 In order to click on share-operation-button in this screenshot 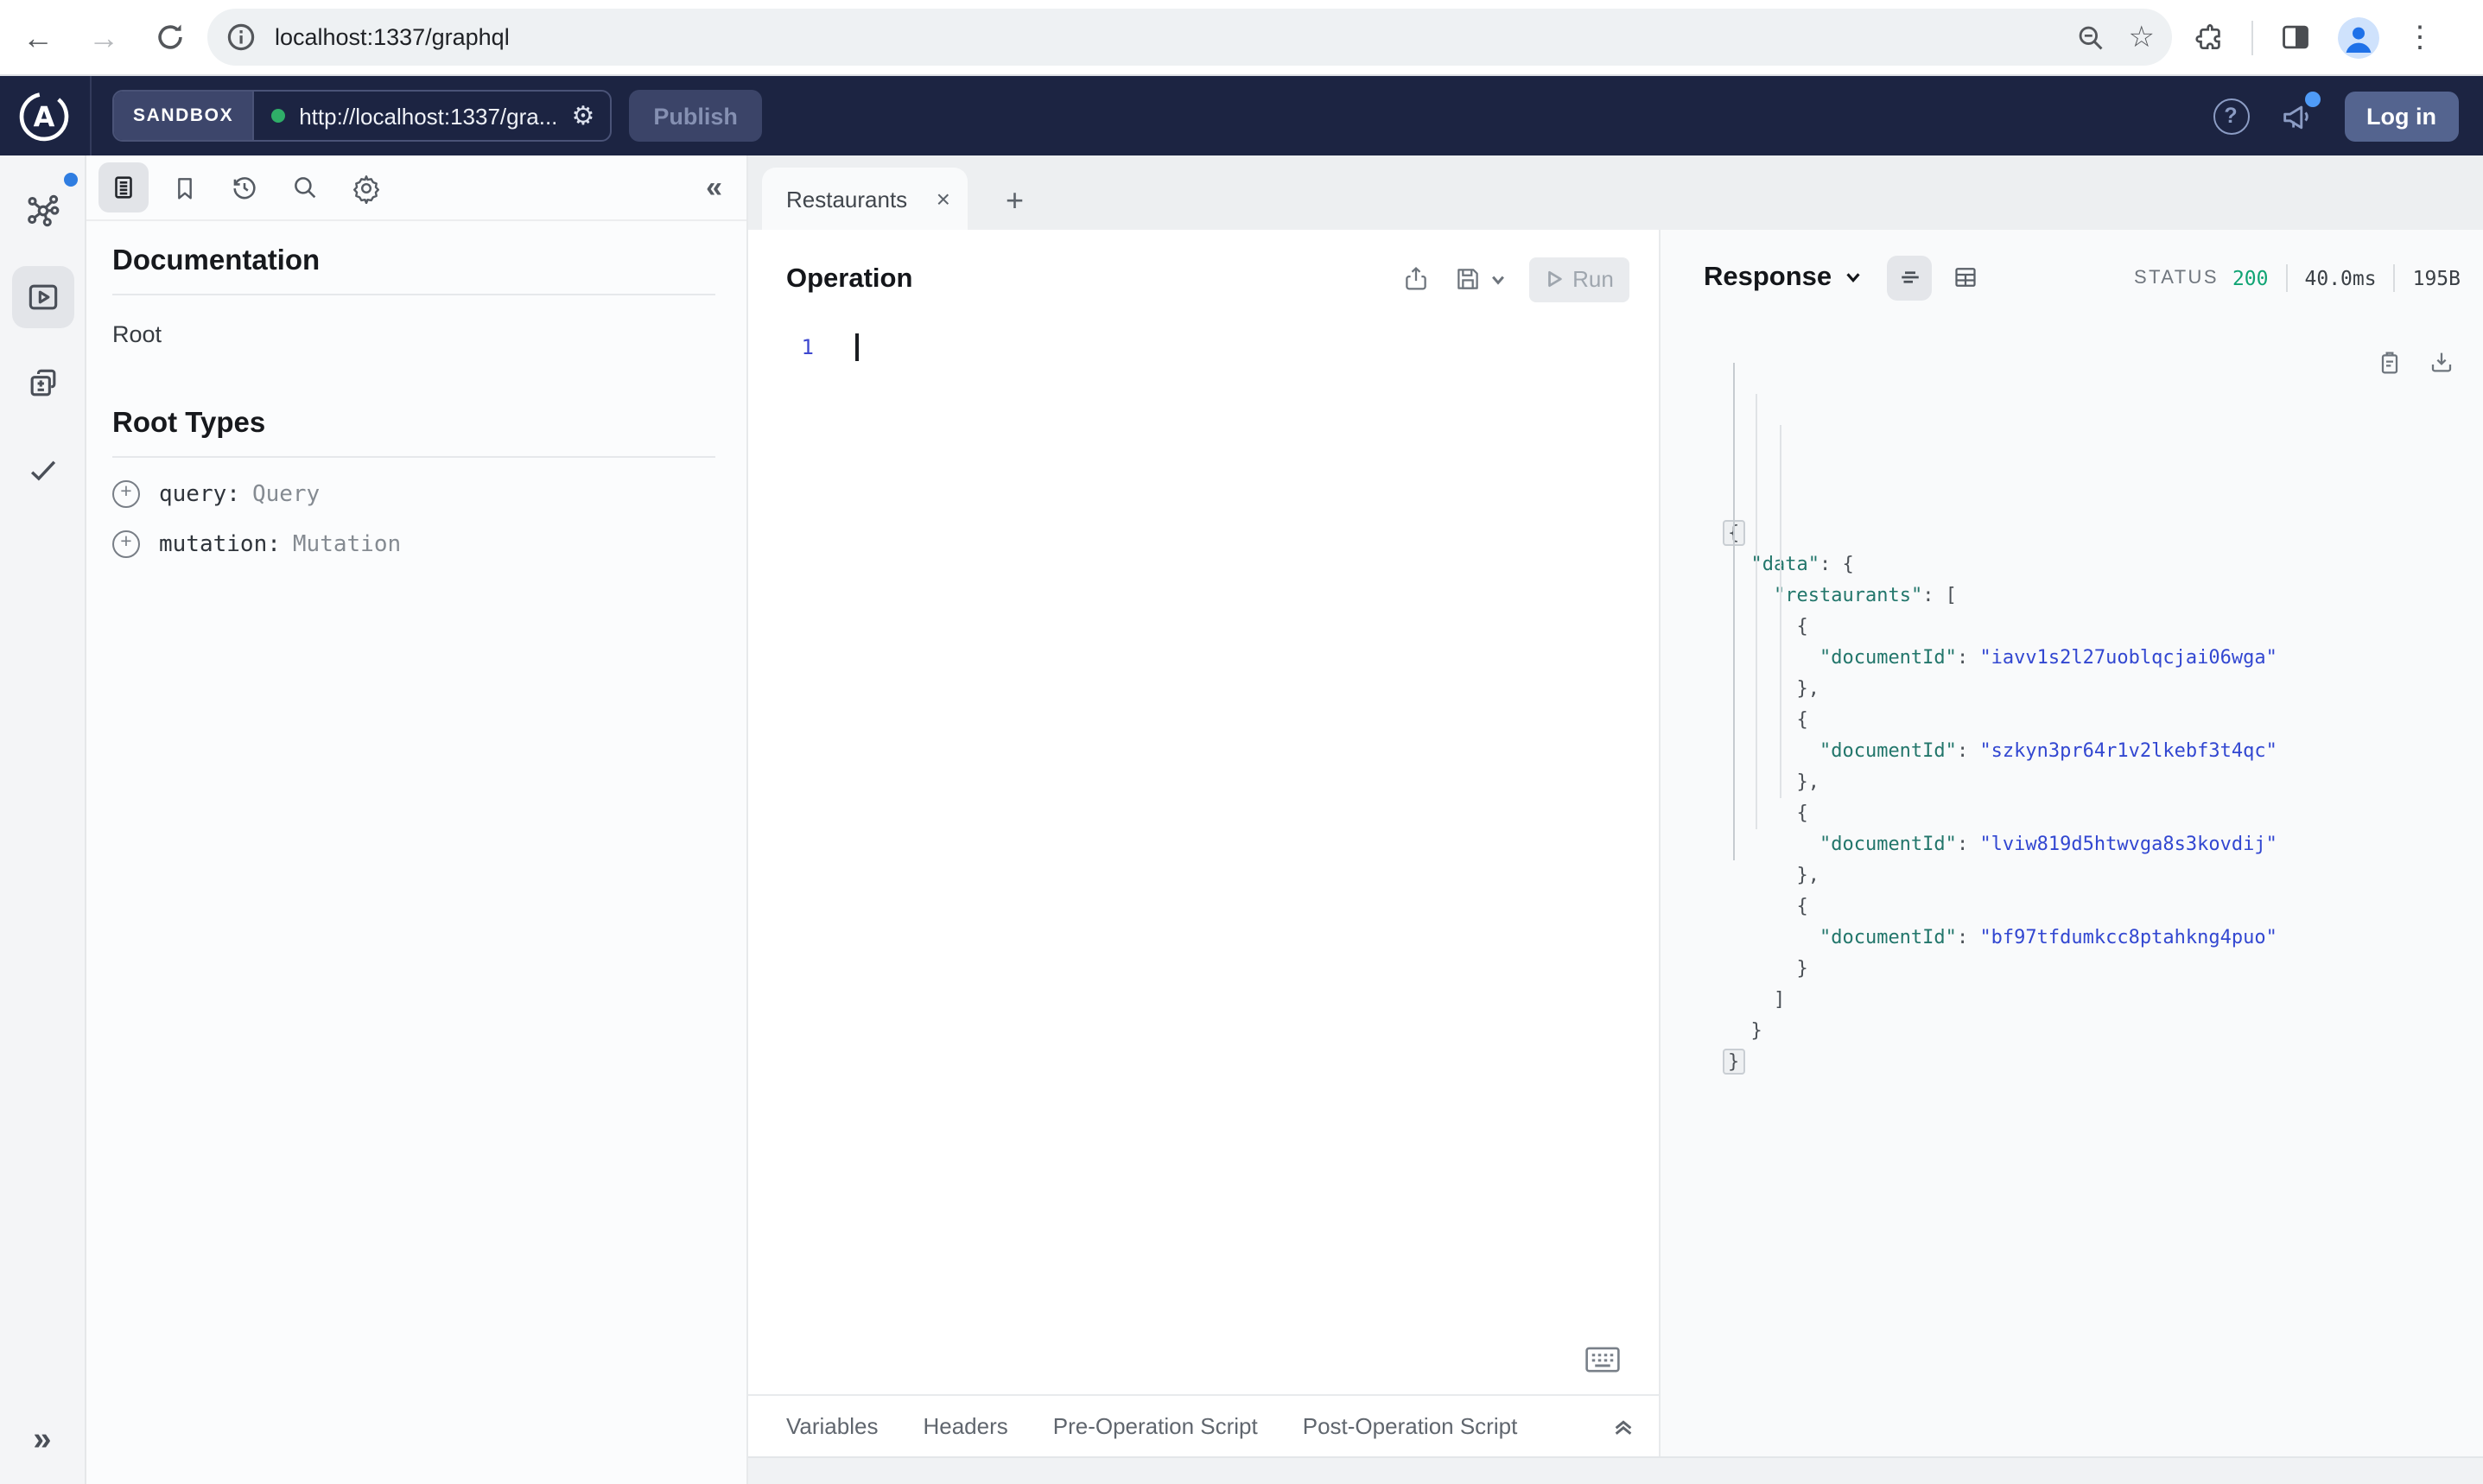, I will do `click(1416, 279)`.